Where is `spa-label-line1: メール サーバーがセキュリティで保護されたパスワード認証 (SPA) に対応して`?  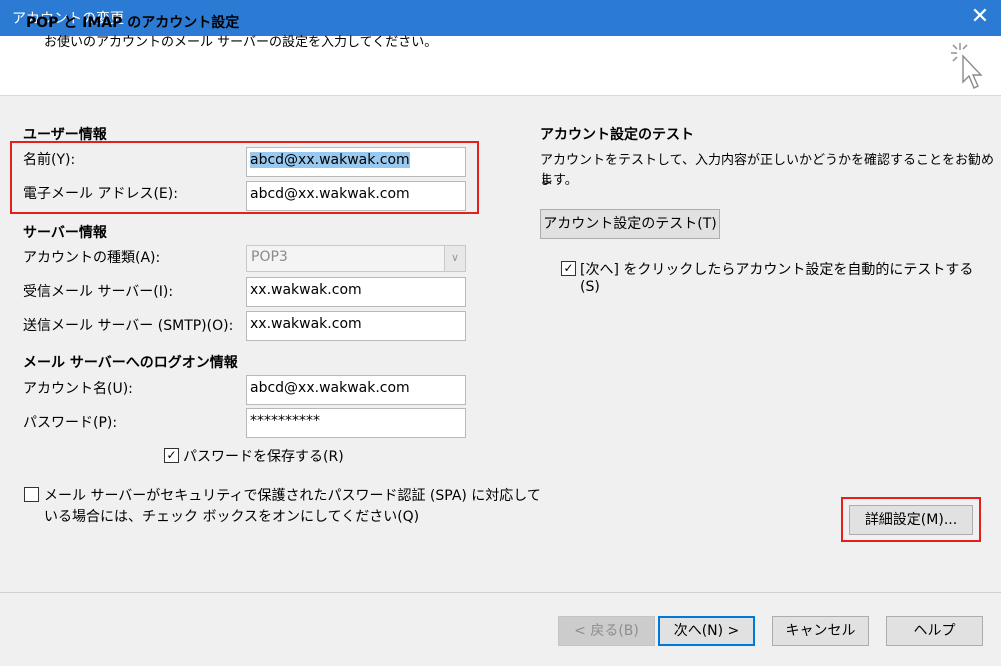 spa-label-line1: メール サーバーがセキュリティで保護されたパスワード認証 (SPA) に対応して is located at coordinates (292, 496).